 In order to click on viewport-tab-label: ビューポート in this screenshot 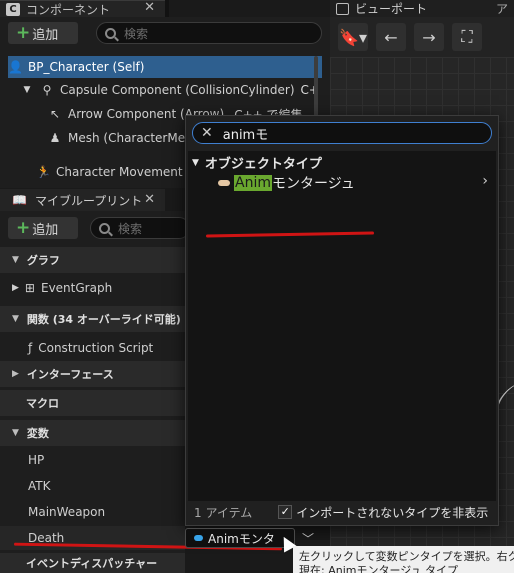, I will do `click(391, 9)`.